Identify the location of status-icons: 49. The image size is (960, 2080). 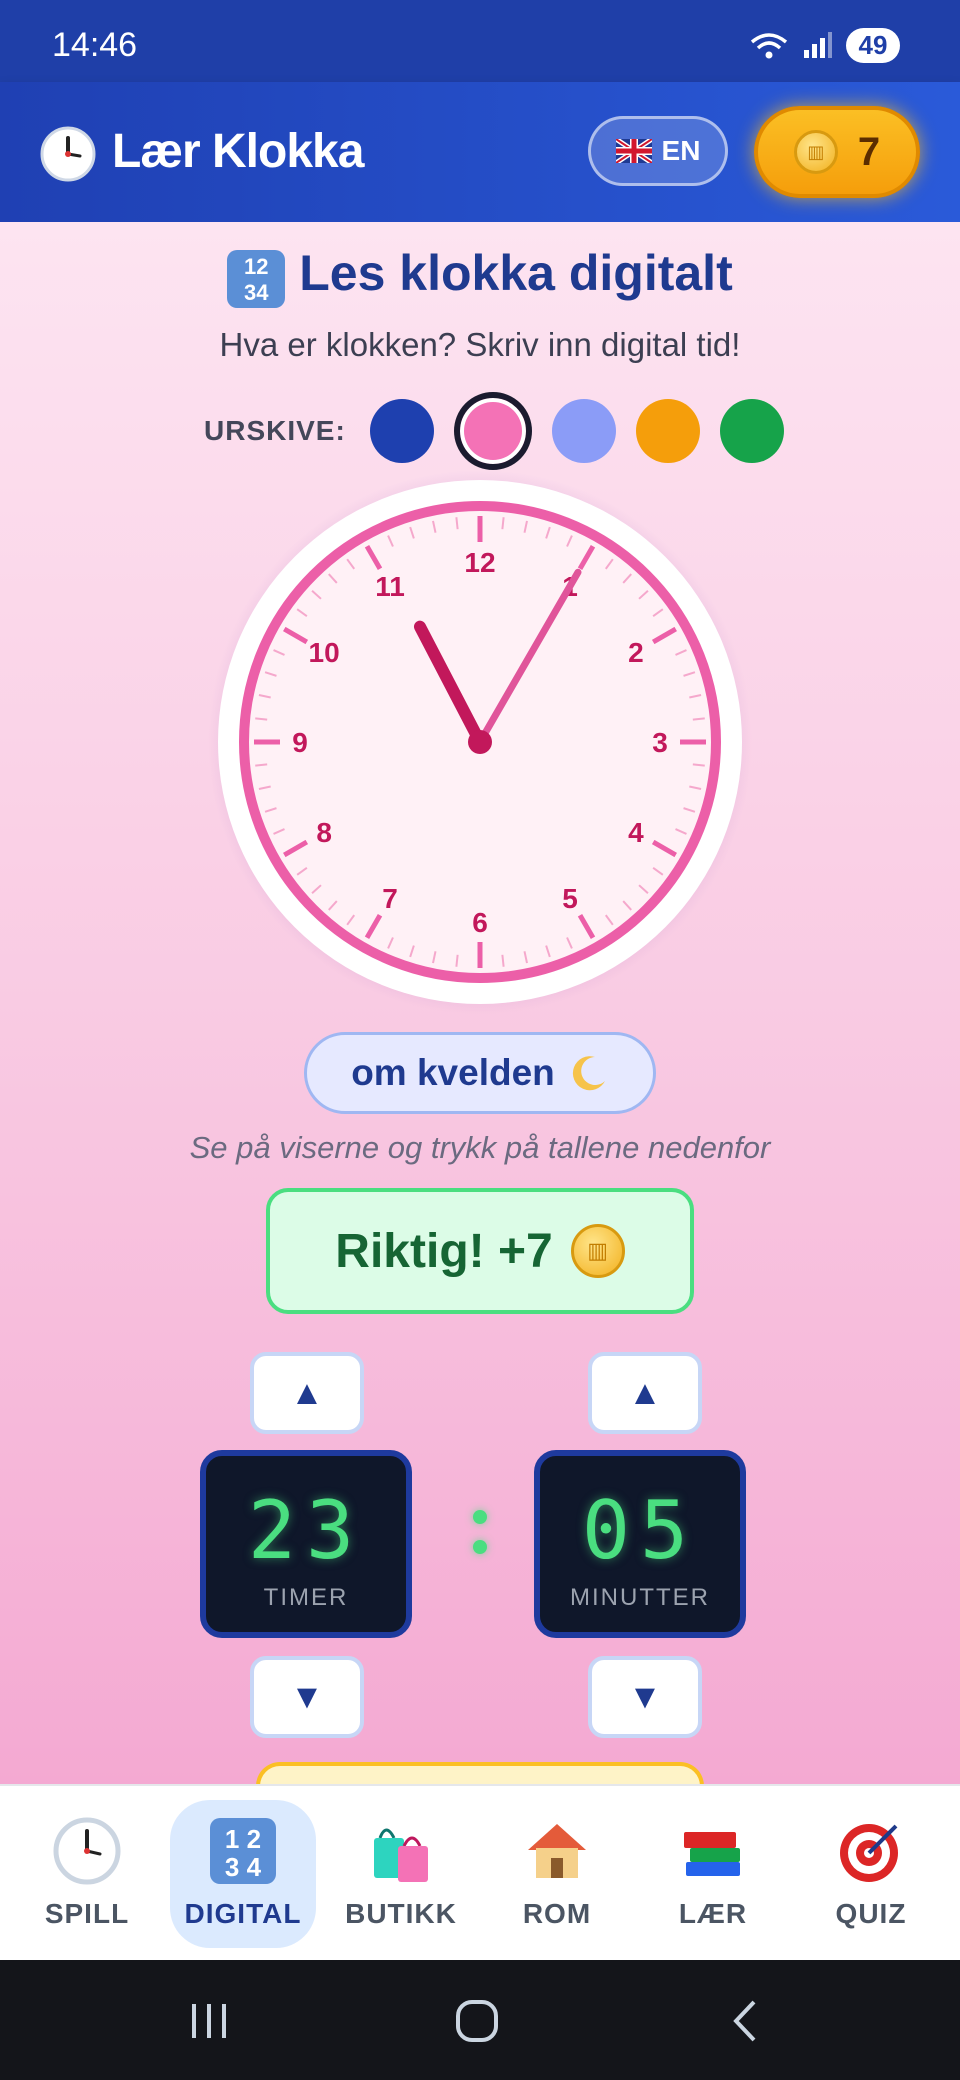
(825, 45).